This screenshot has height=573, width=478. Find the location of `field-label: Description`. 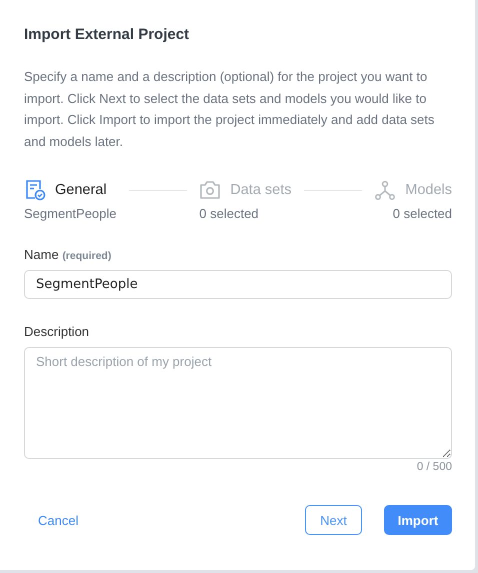

field-label: Description is located at coordinates (57, 331).